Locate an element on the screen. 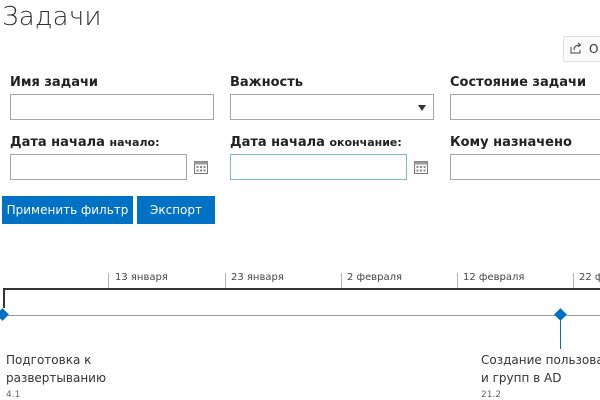 This screenshot has height=400, width=600. task-name-input is located at coordinates (112, 107).